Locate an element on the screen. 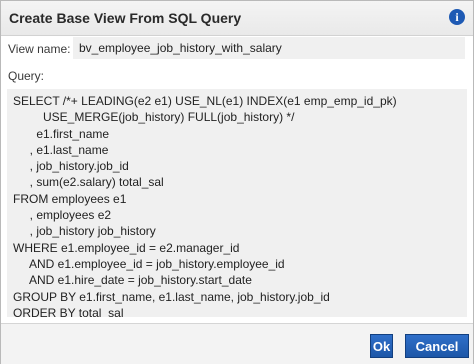 The image size is (474, 364). ok-button: Ok is located at coordinates (381, 346).